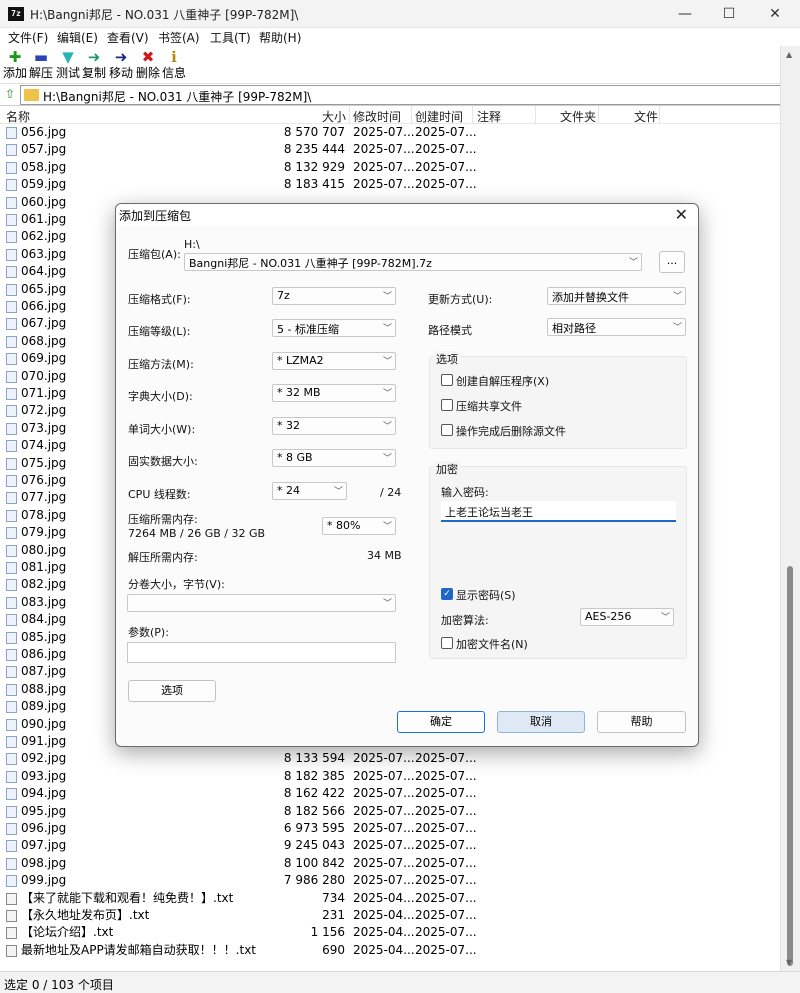 Image resolution: width=800 pixels, height=993 pixels. What do you see at coordinates (681, 214) in the screenshot?
I see `dialog-close-icon: ✕` at bounding box center [681, 214].